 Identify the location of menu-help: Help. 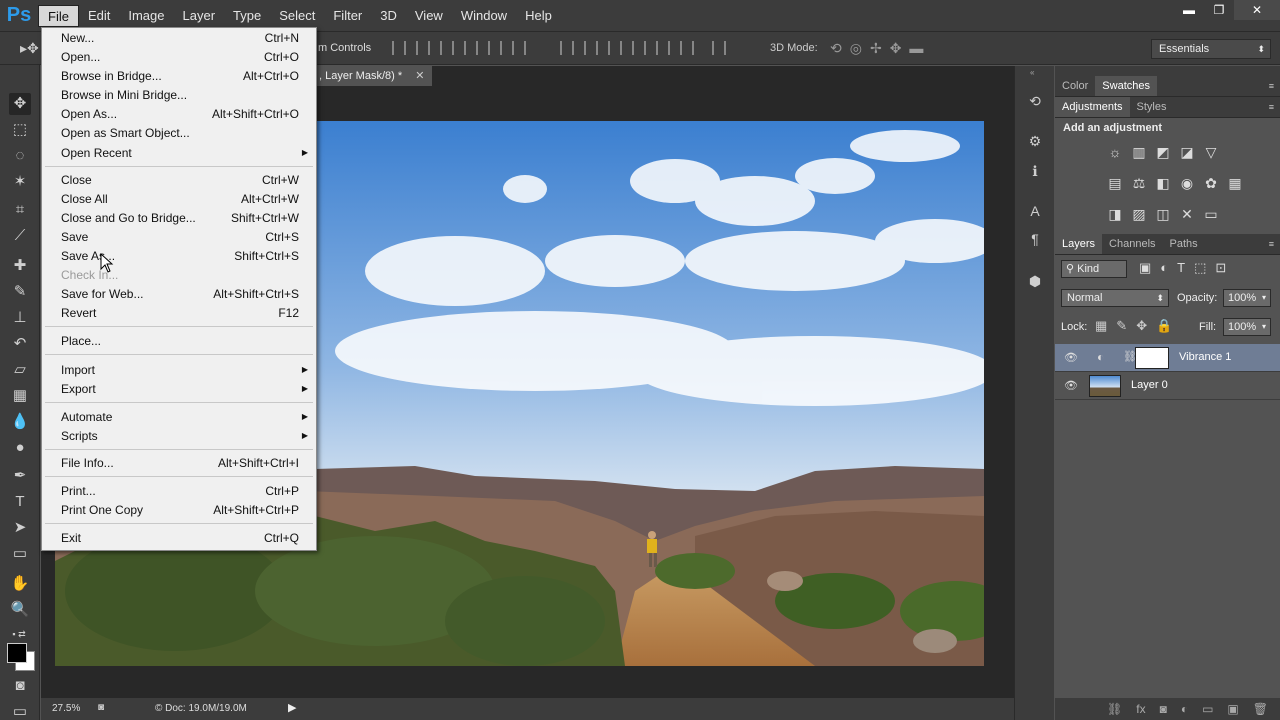
(538, 16).